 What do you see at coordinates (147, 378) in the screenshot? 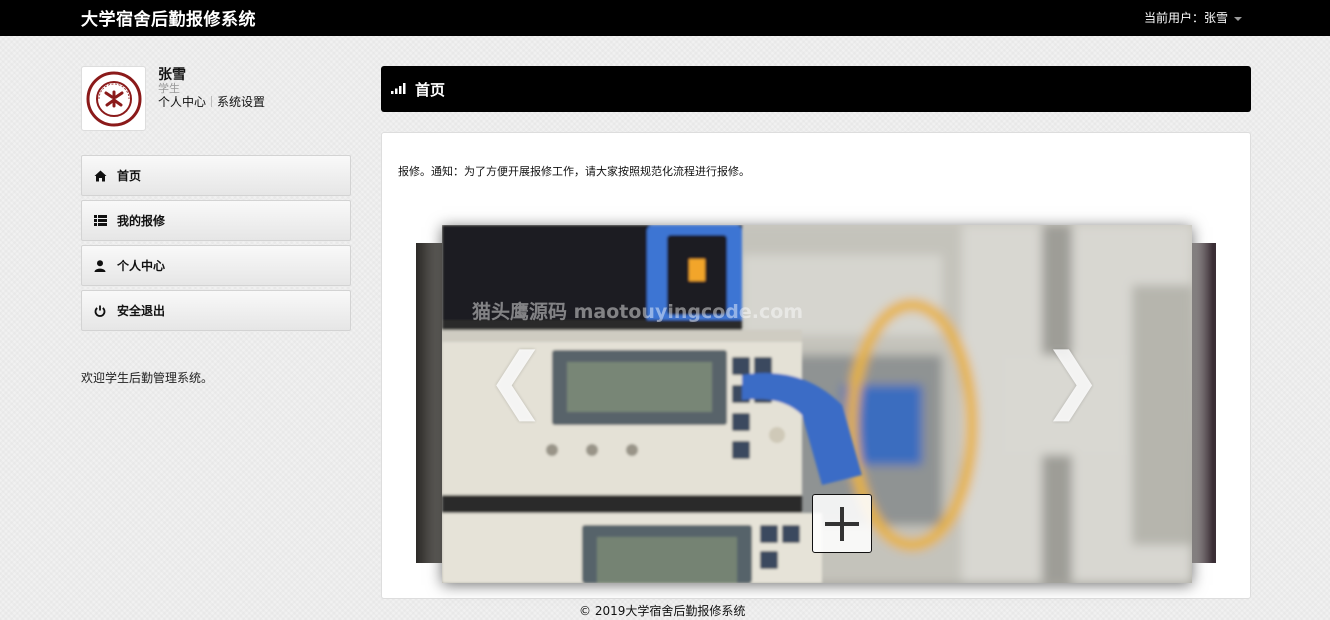
I see `welcome-text: 欢迎学生后勤管理系统。` at bounding box center [147, 378].